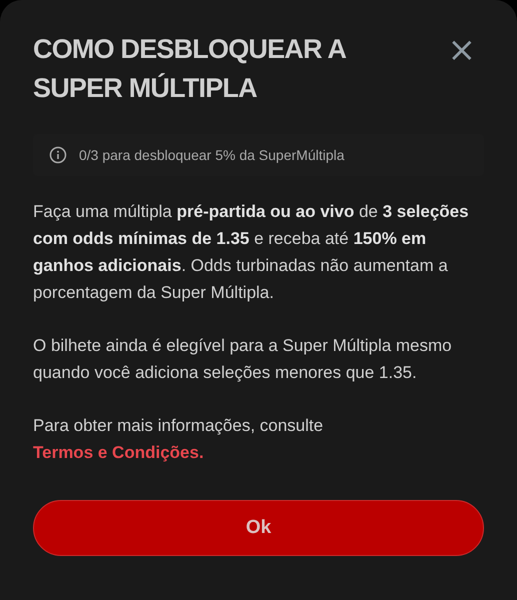  What do you see at coordinates (190, 69) in the screenshot?
I see `dialog-title: COMO DESBLOQUEAR A SUPER MÚLTIPLA` at bounding box center [190, 69].